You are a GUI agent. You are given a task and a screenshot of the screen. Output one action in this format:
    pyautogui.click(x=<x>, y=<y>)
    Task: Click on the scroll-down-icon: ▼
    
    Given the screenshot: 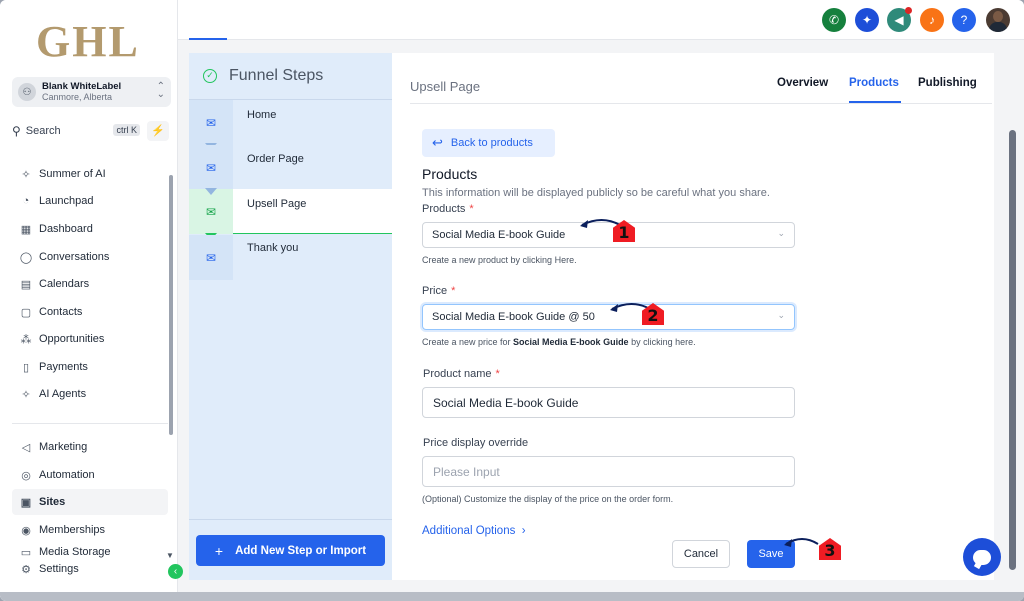 What is the action you would take?
    pyautogui.click(x=170, y=555)
    